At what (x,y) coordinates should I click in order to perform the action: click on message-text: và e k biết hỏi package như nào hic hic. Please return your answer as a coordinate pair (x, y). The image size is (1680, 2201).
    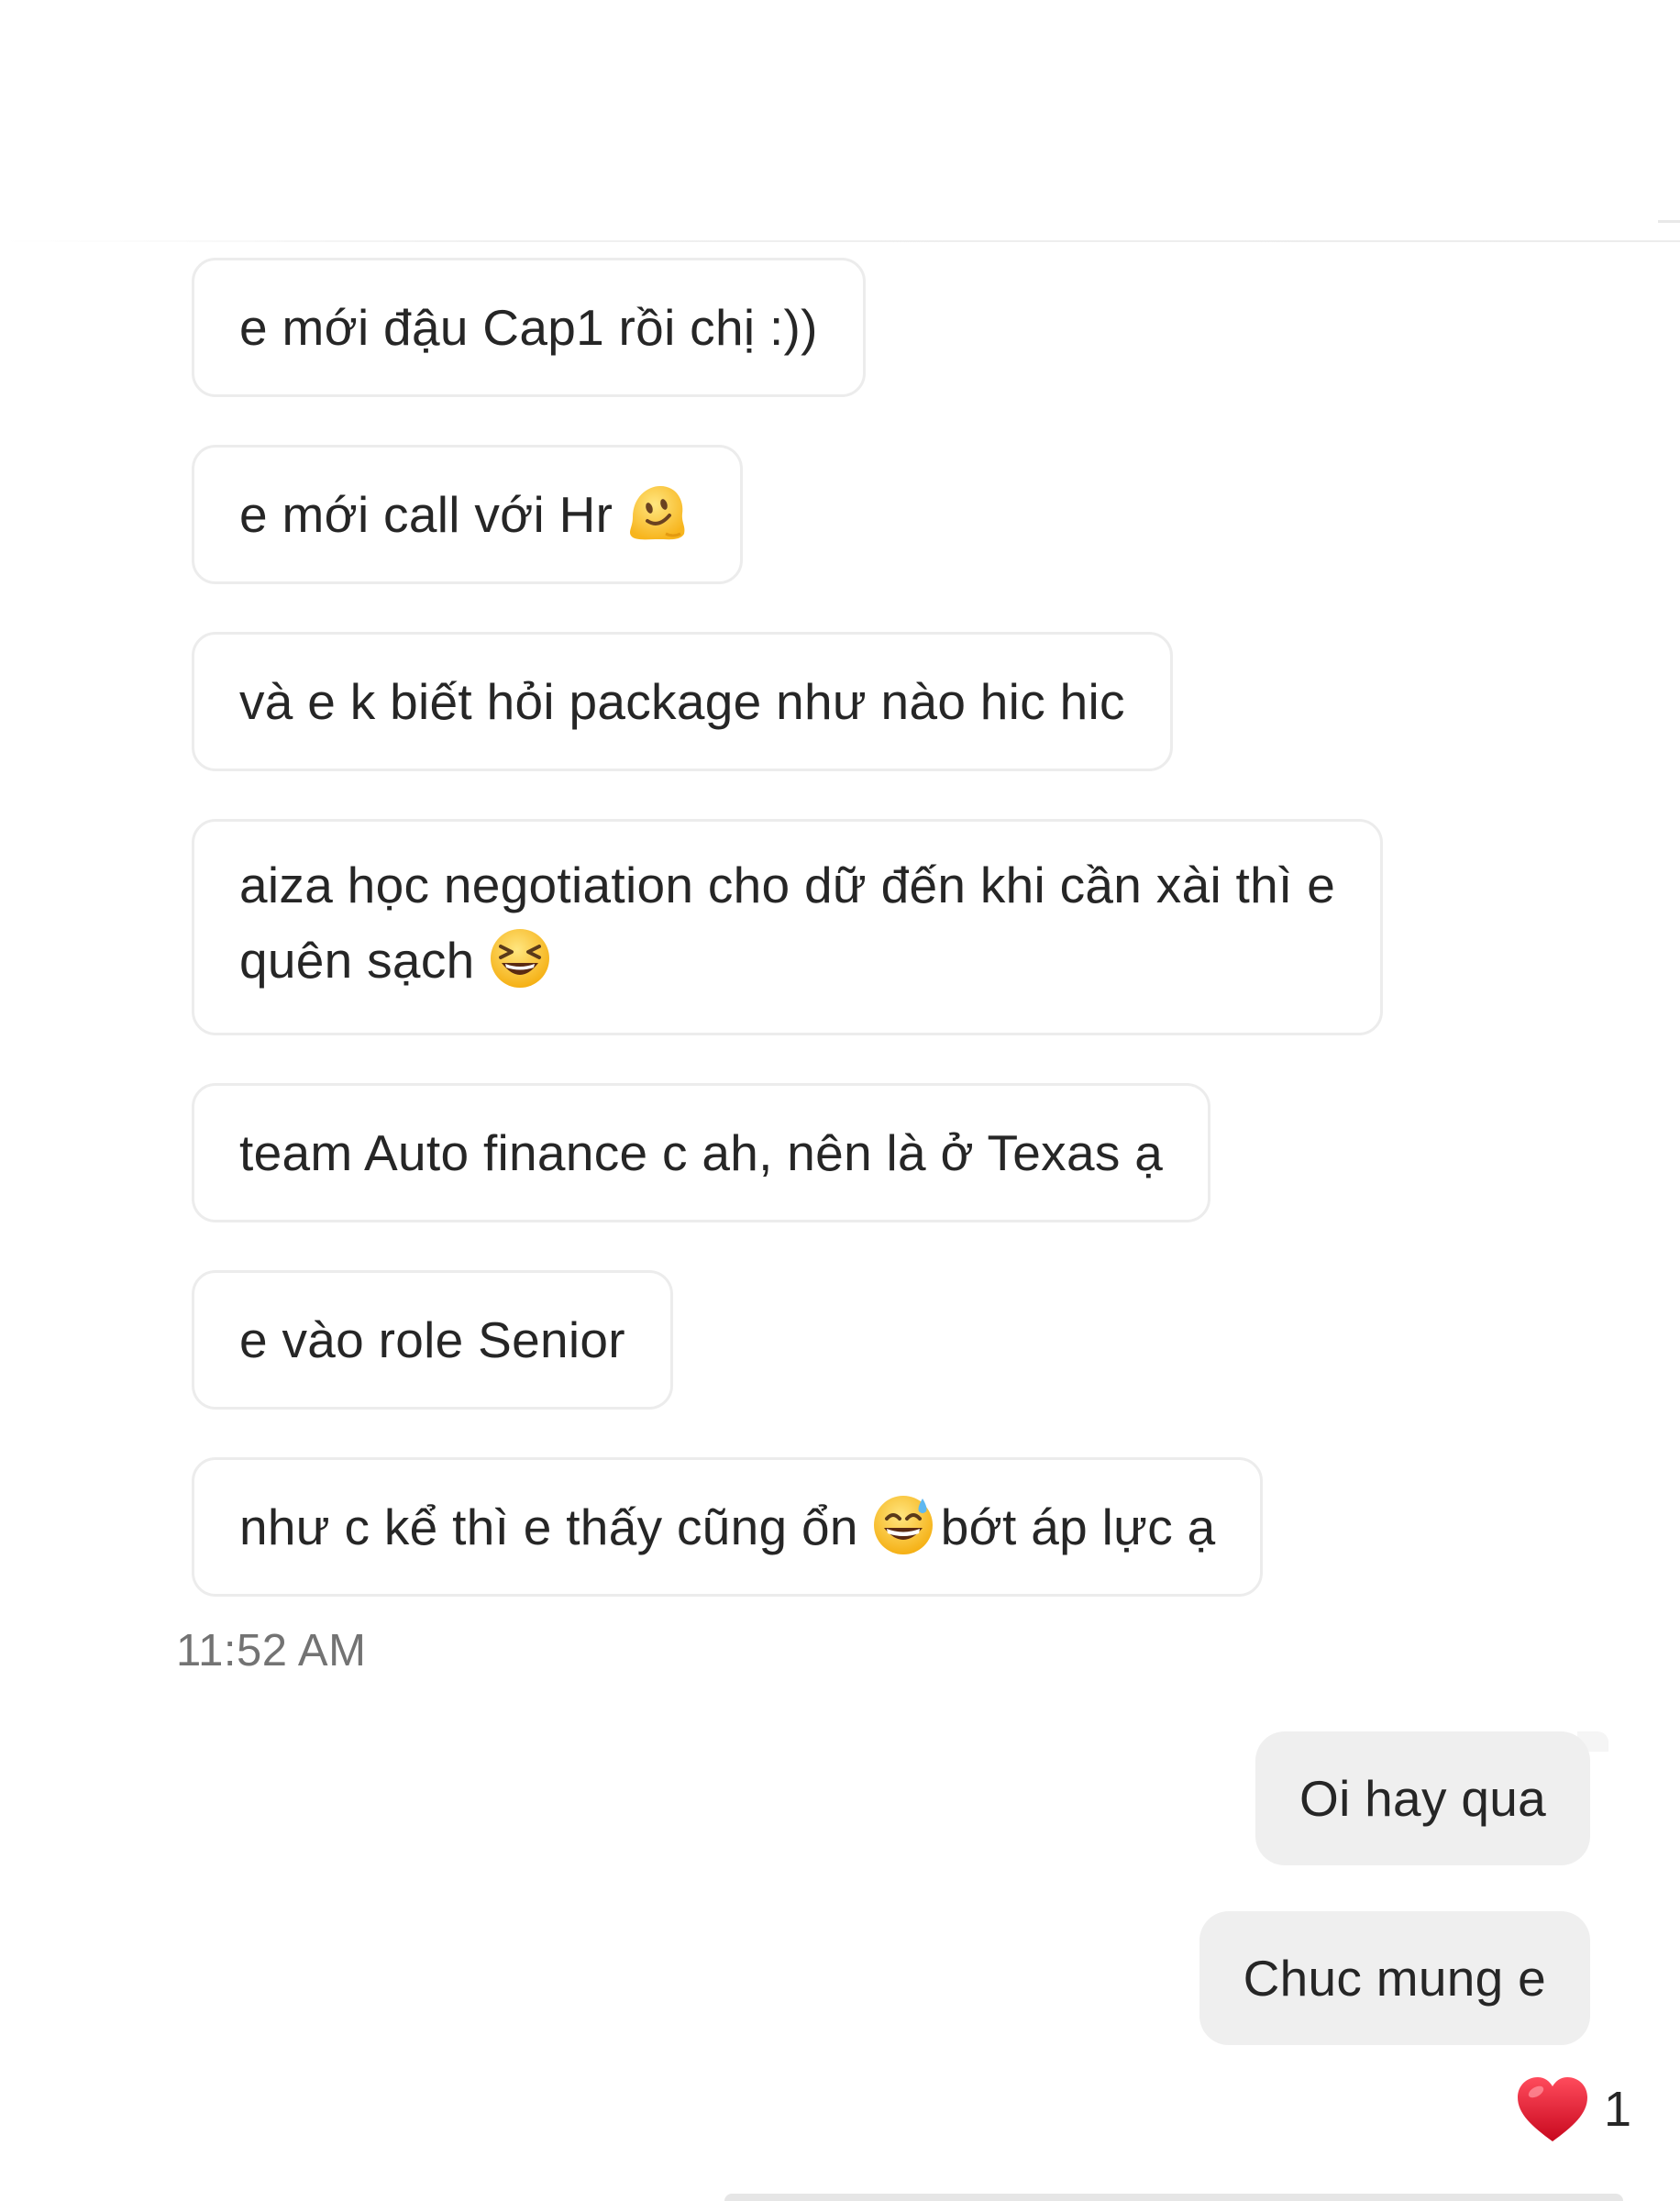
    Looking at the image, I should click on (682, 701).